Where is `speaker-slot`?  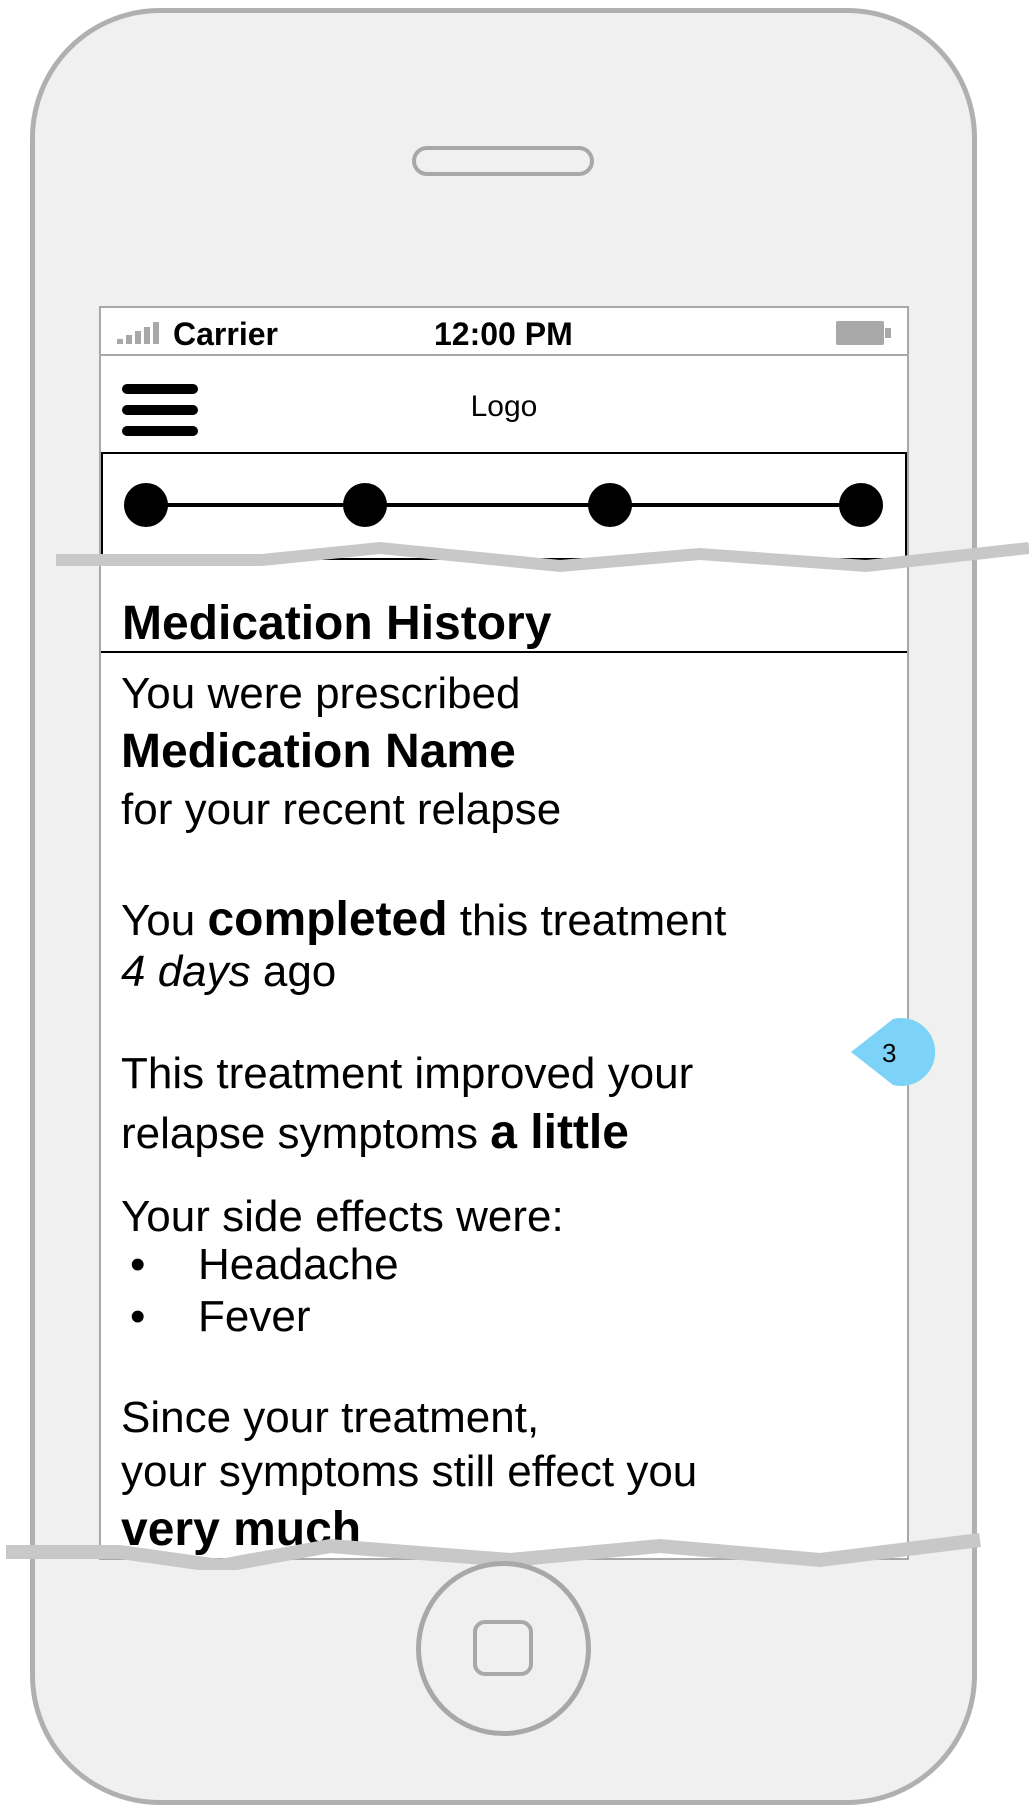 speaker-slot is located at coordinates (503, 161).